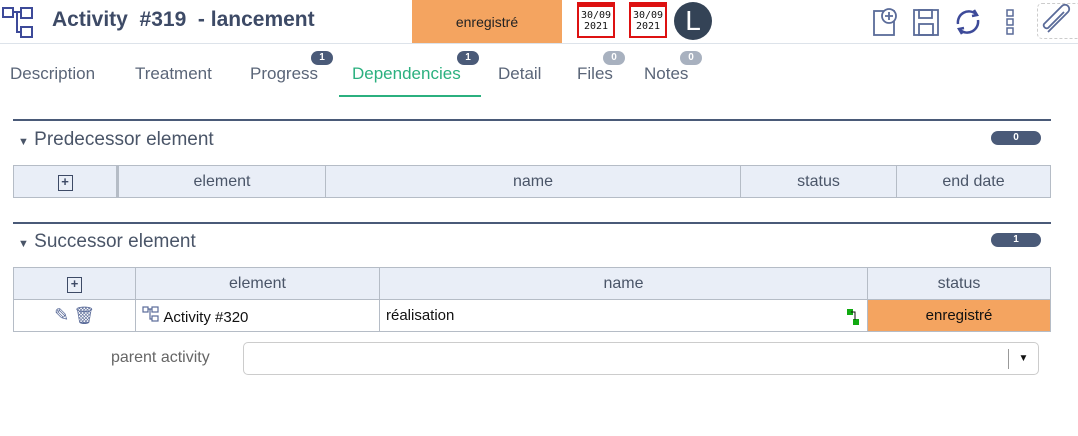  What do you see at coordinates (124, 139) in the screenshot?
I see `predecessor-title: Predecessor element` at bounding box center [124, 139].